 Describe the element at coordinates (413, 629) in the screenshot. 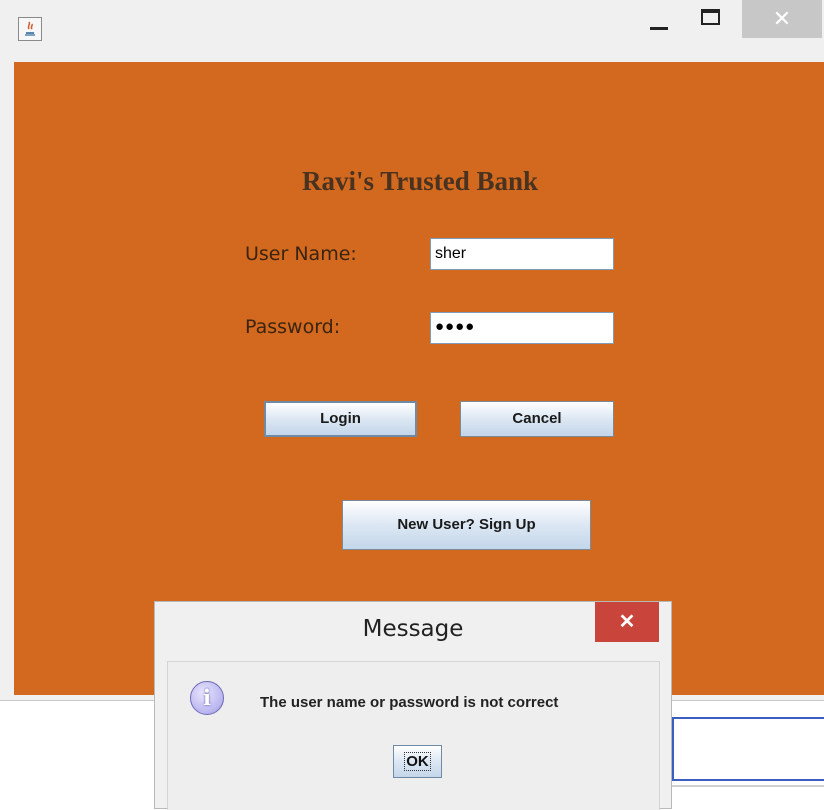

I see `dialog-title: Message` at that location.